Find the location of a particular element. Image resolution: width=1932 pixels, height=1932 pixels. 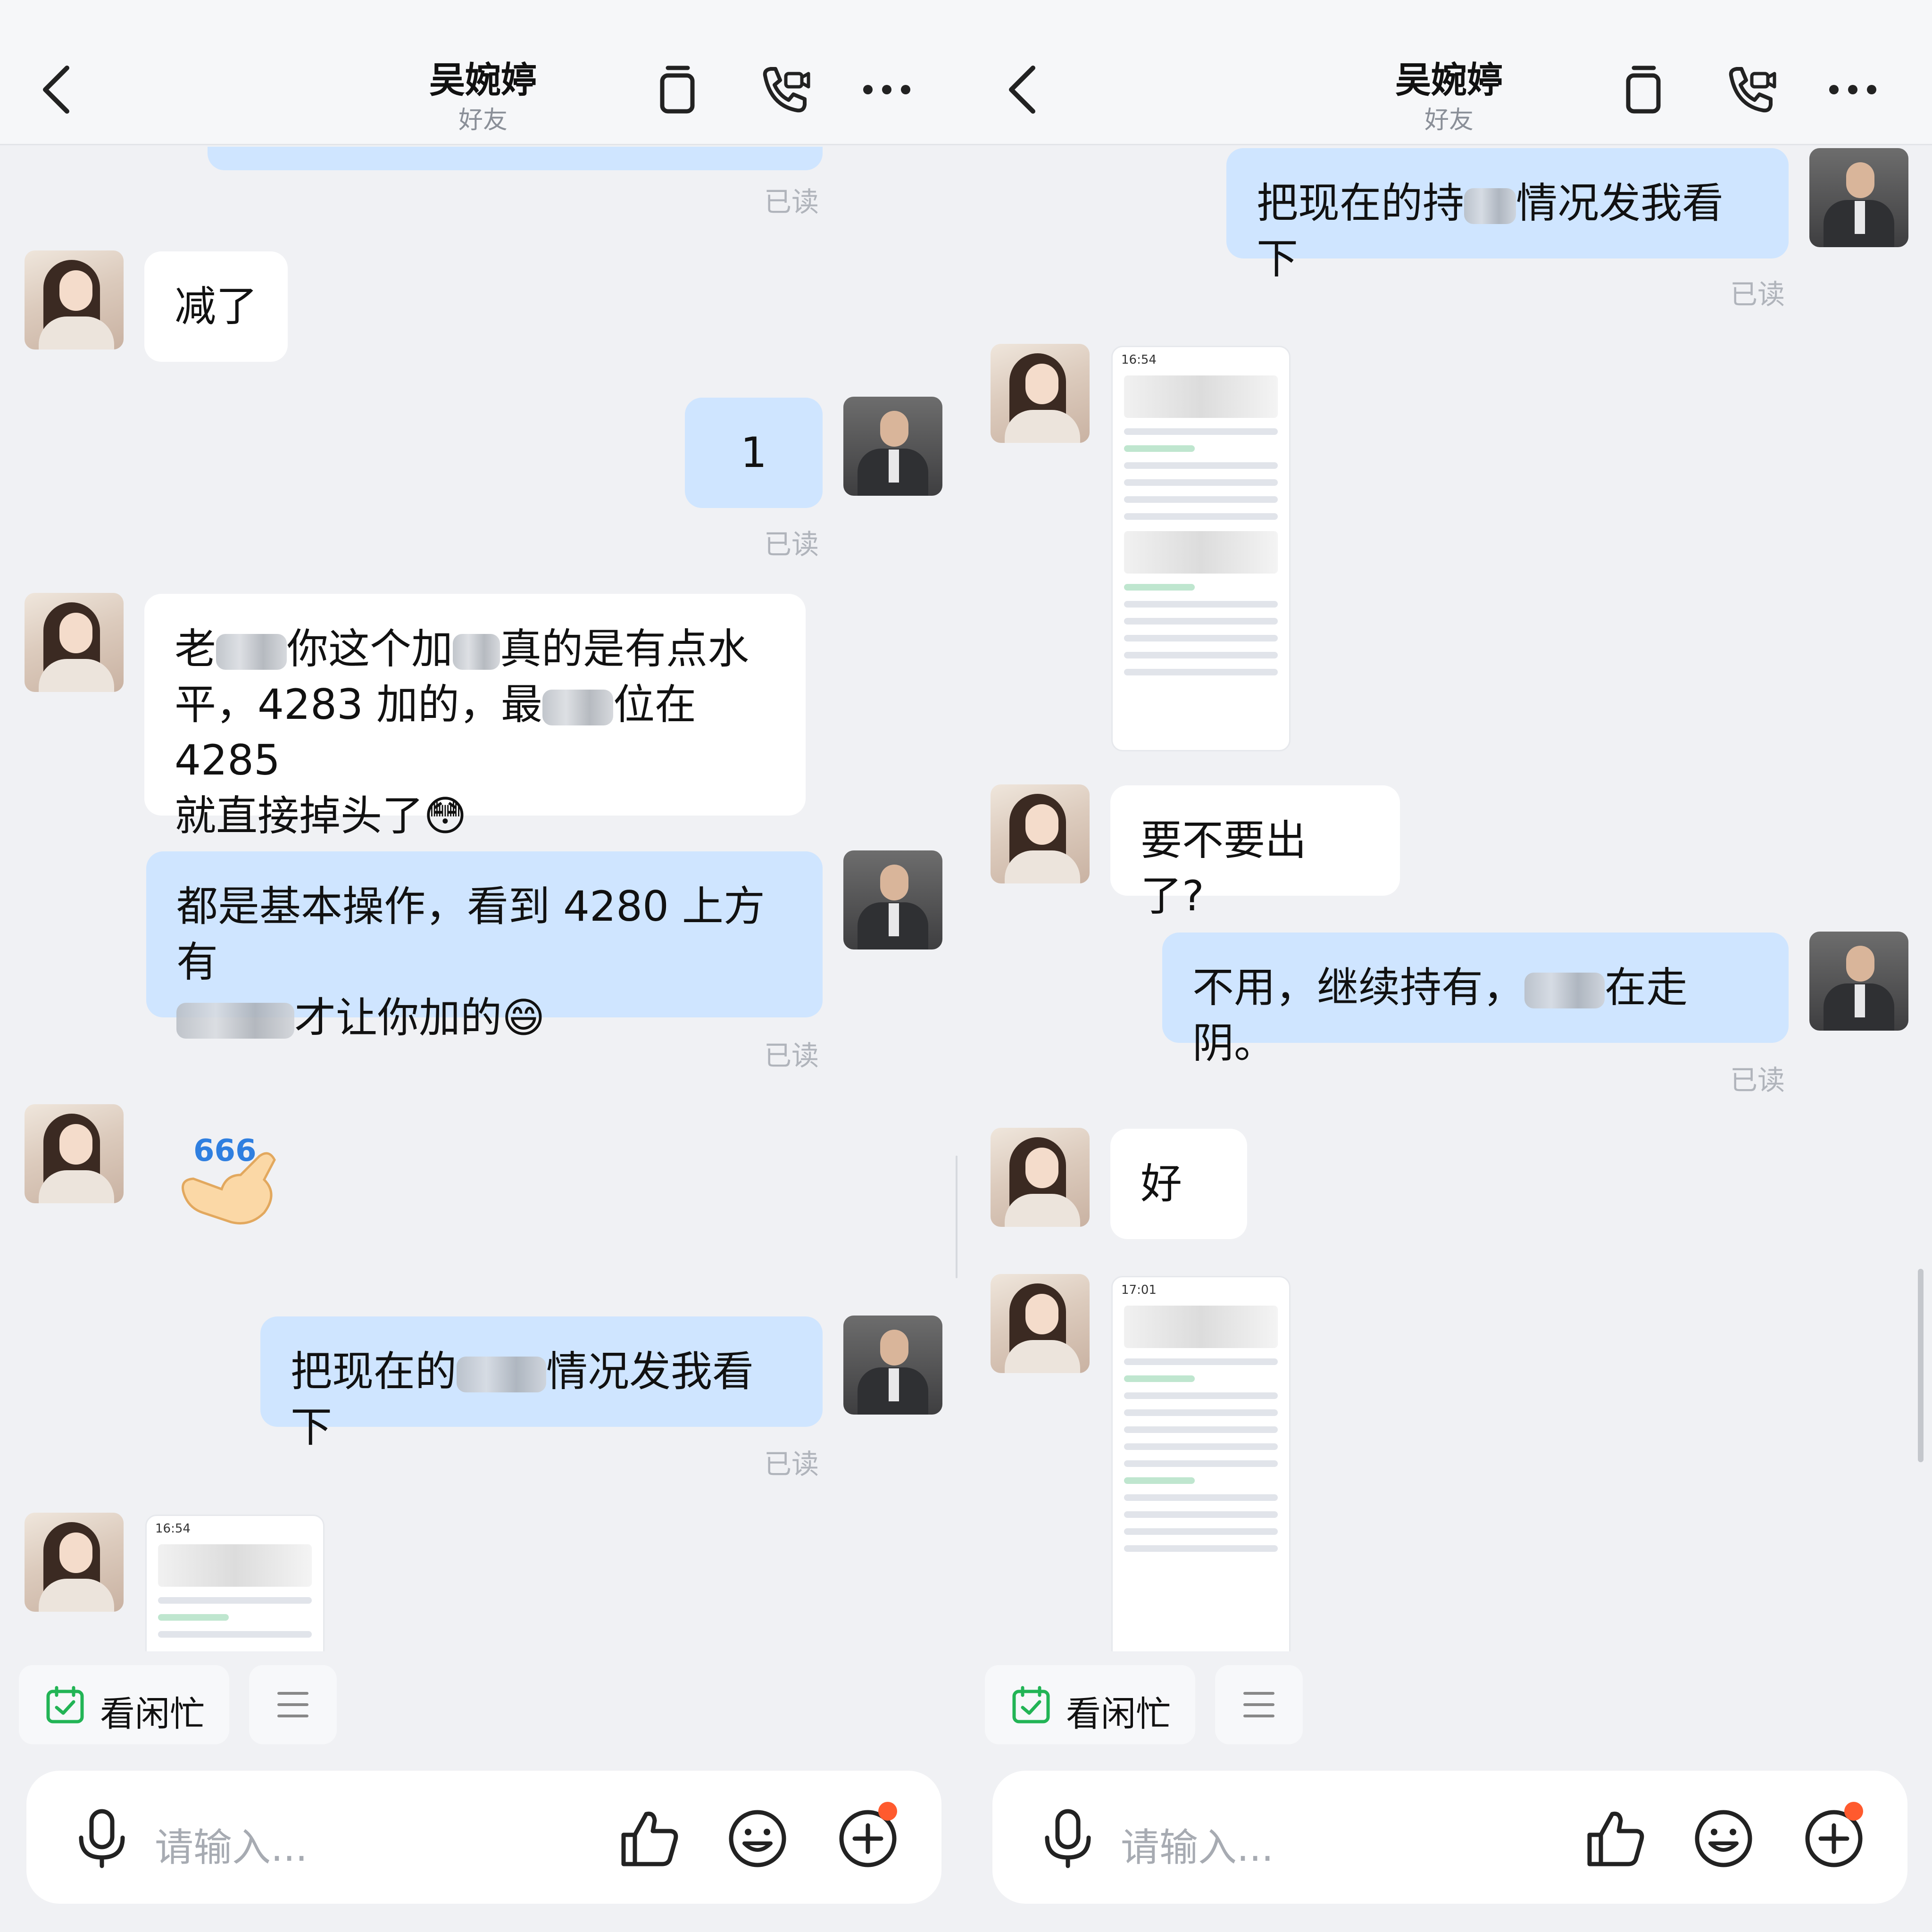

message-text: 减了 is located at coordinates (217, 306).